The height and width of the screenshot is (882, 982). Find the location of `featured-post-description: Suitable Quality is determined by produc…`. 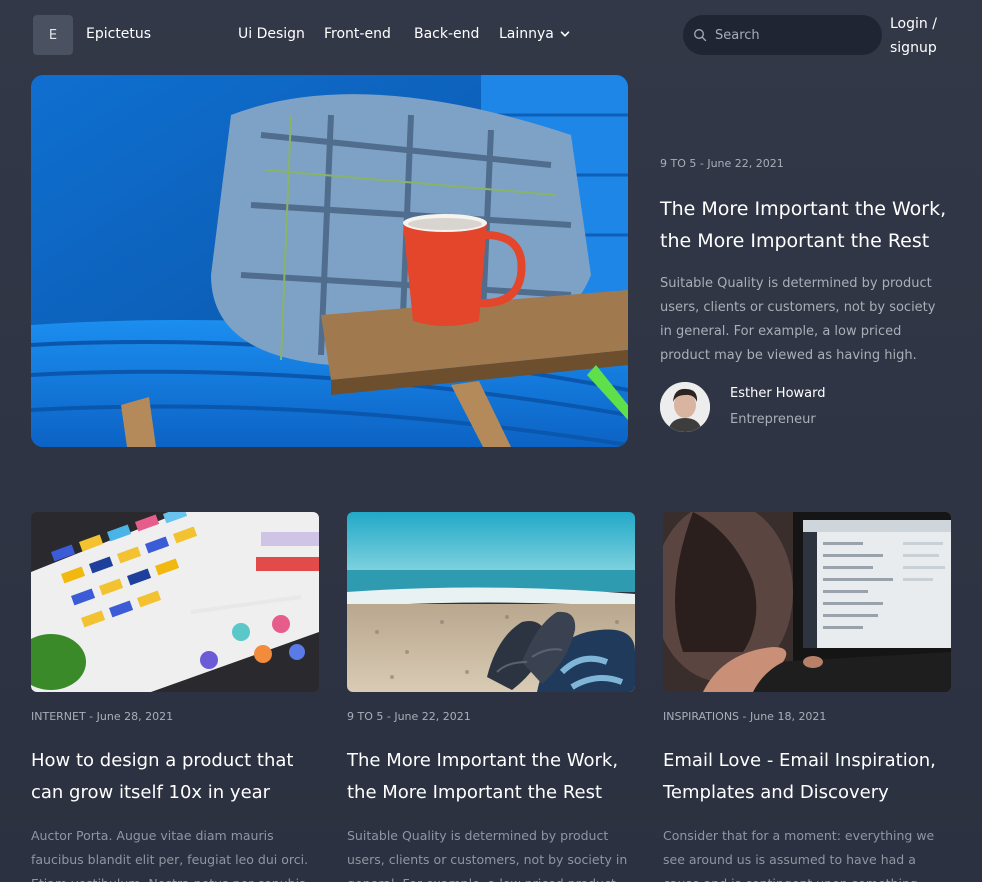

featured-post-description: Suitable Quality is determined by produc… is located at coordinates (798, 319).